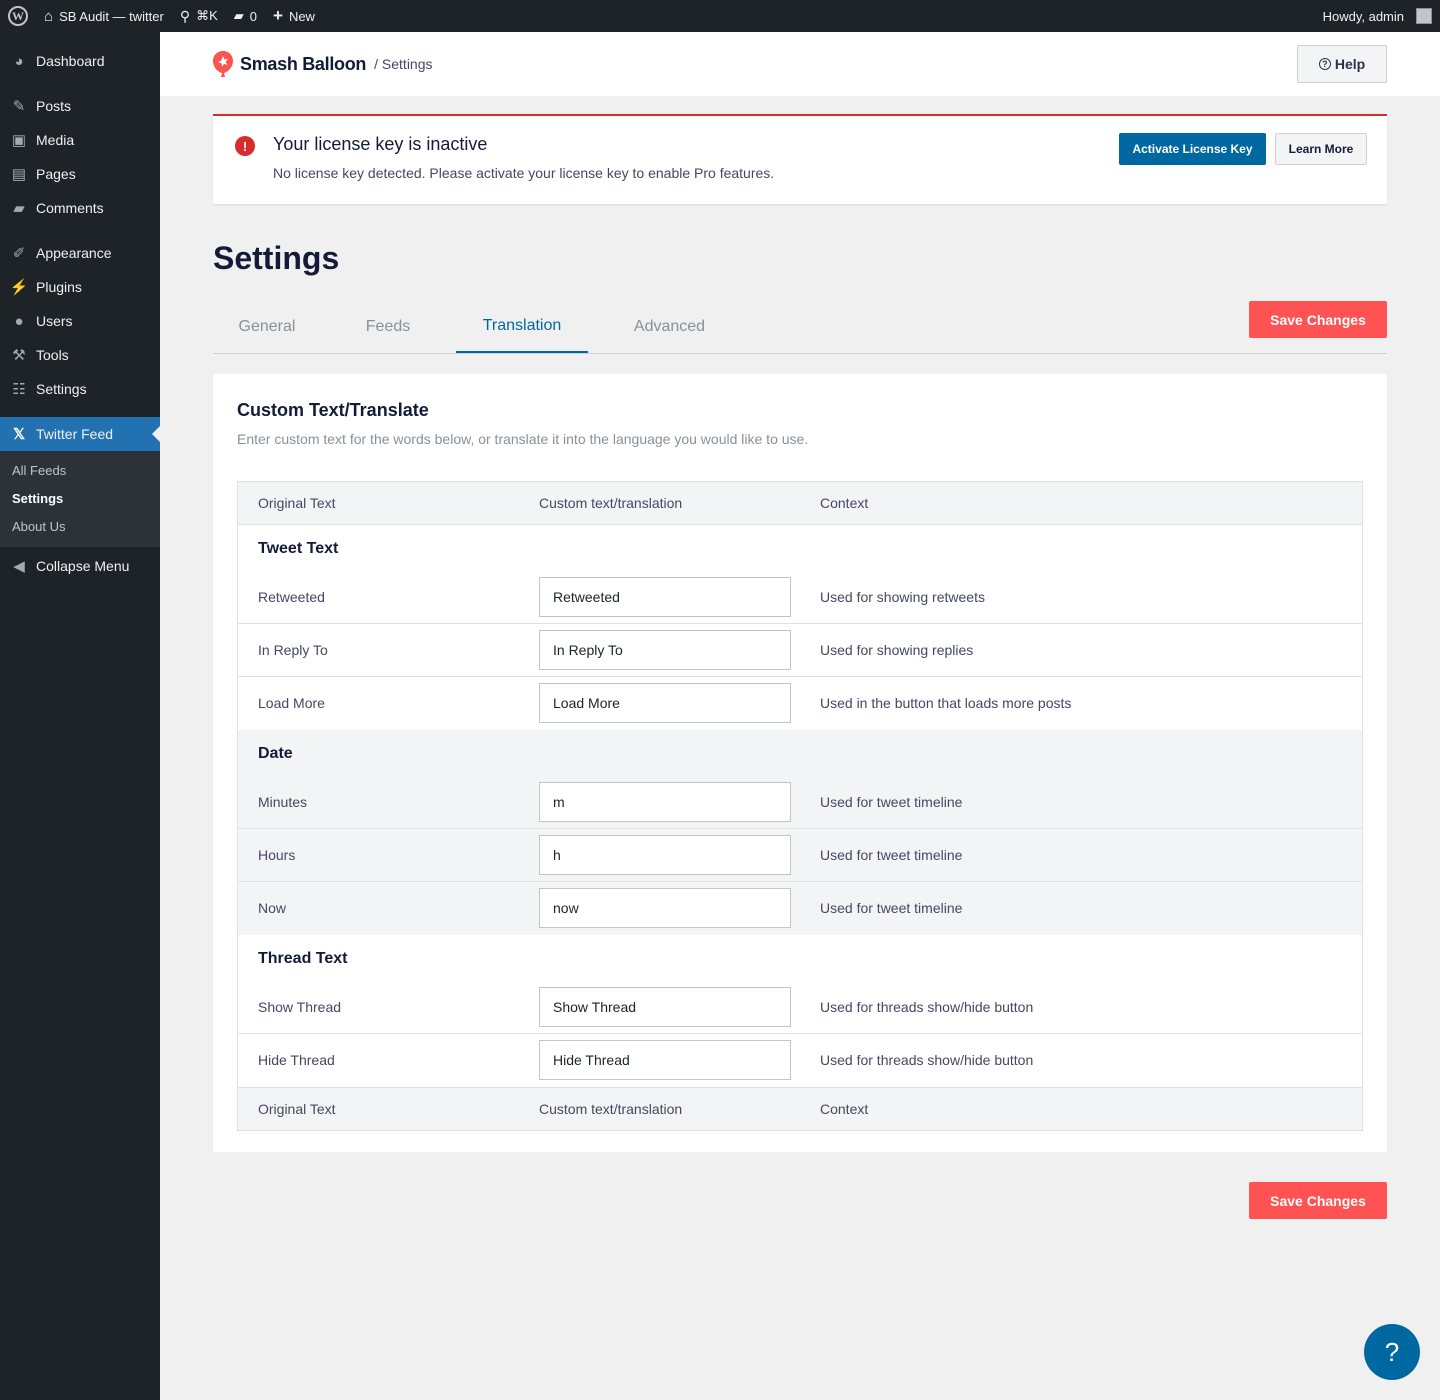 The width and height of the screenshot is (1440, 1400). I want to click on translation-input: Show Thread, so click(665, 1007).